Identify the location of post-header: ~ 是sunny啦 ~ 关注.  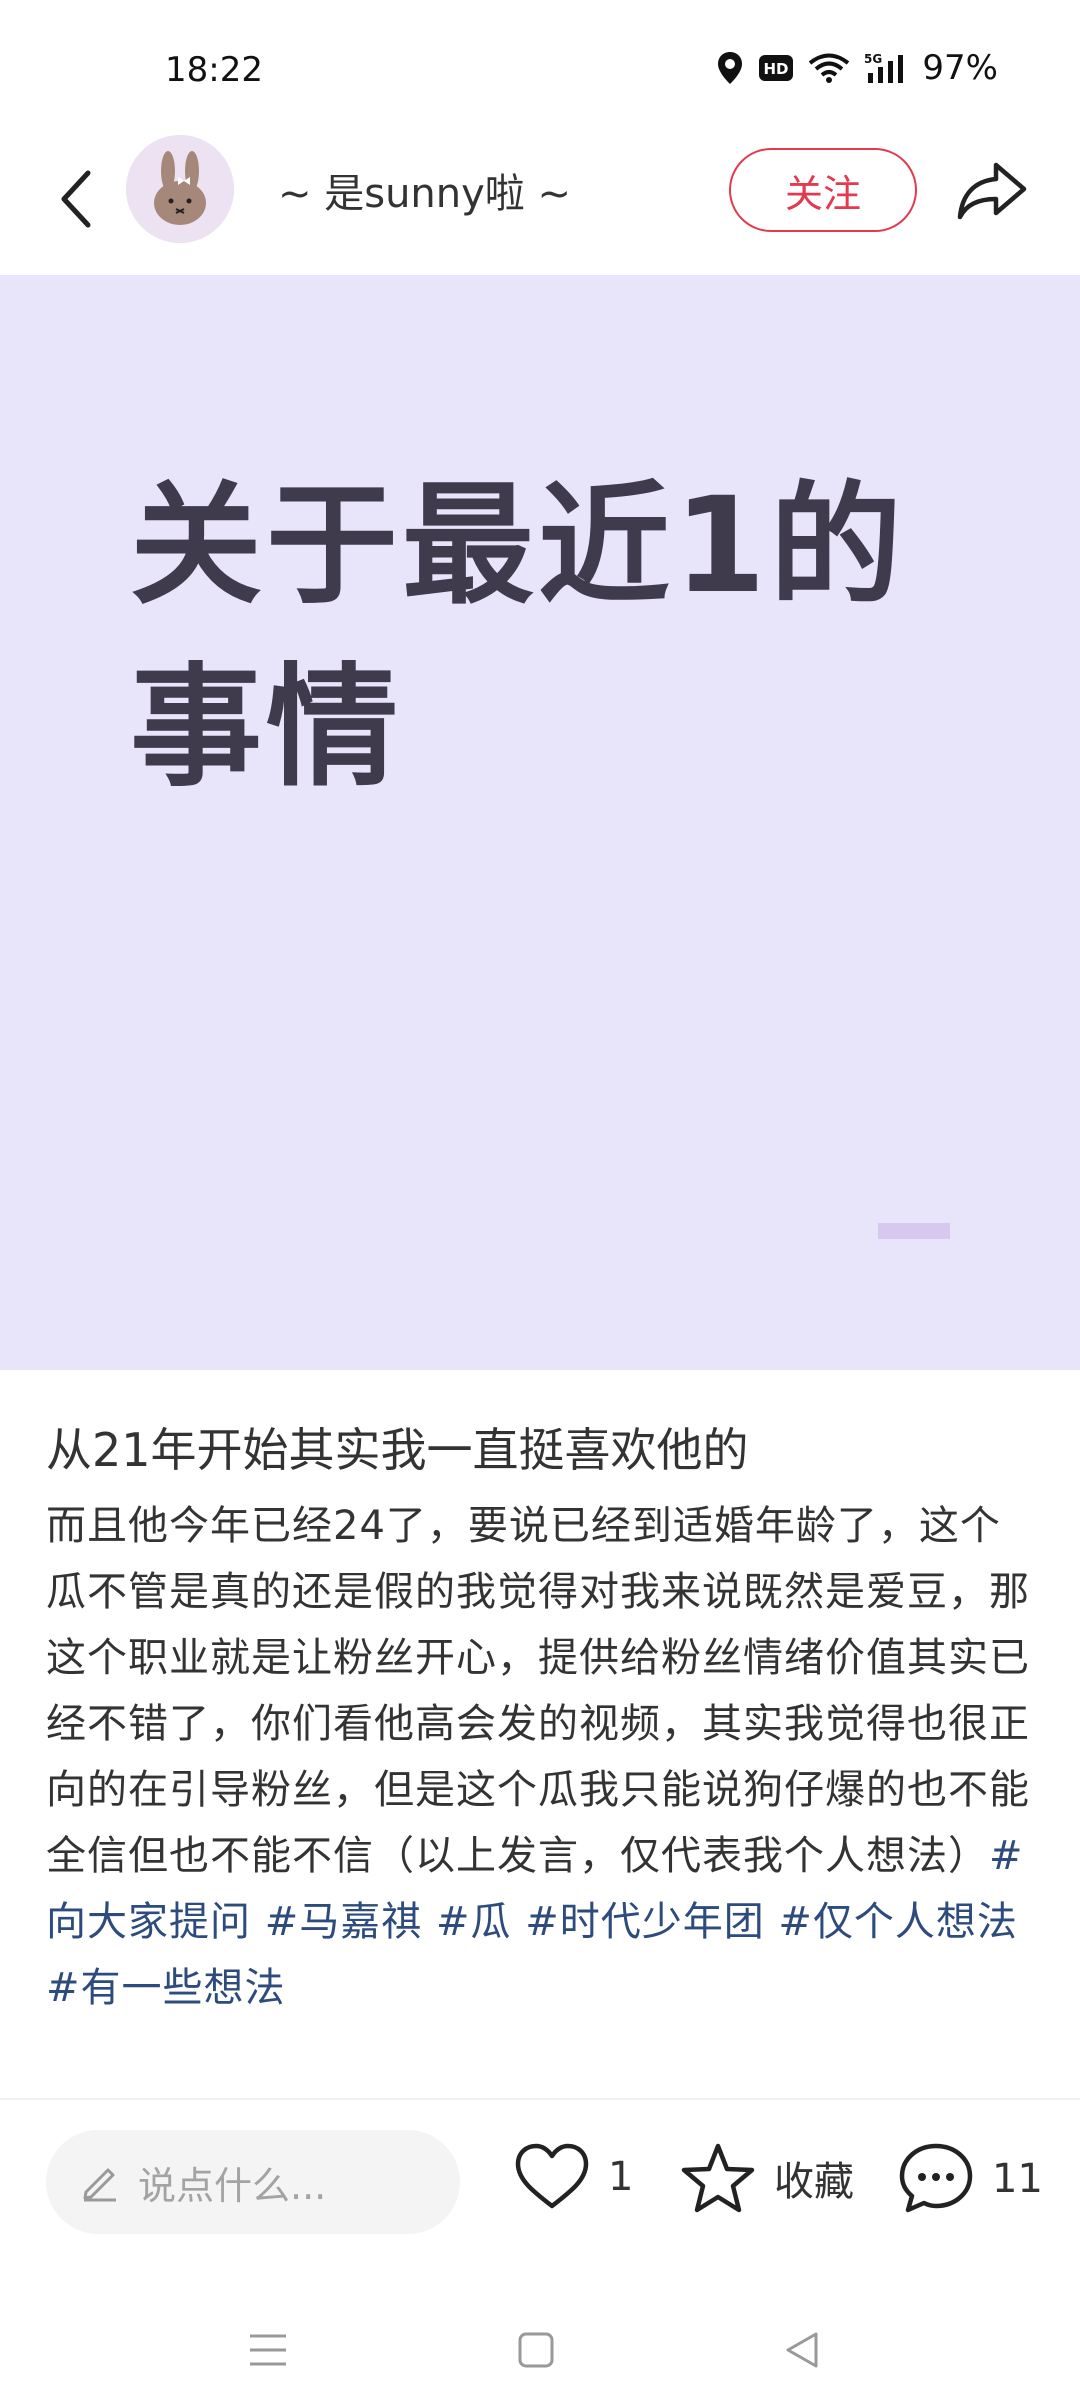
(540, 205).